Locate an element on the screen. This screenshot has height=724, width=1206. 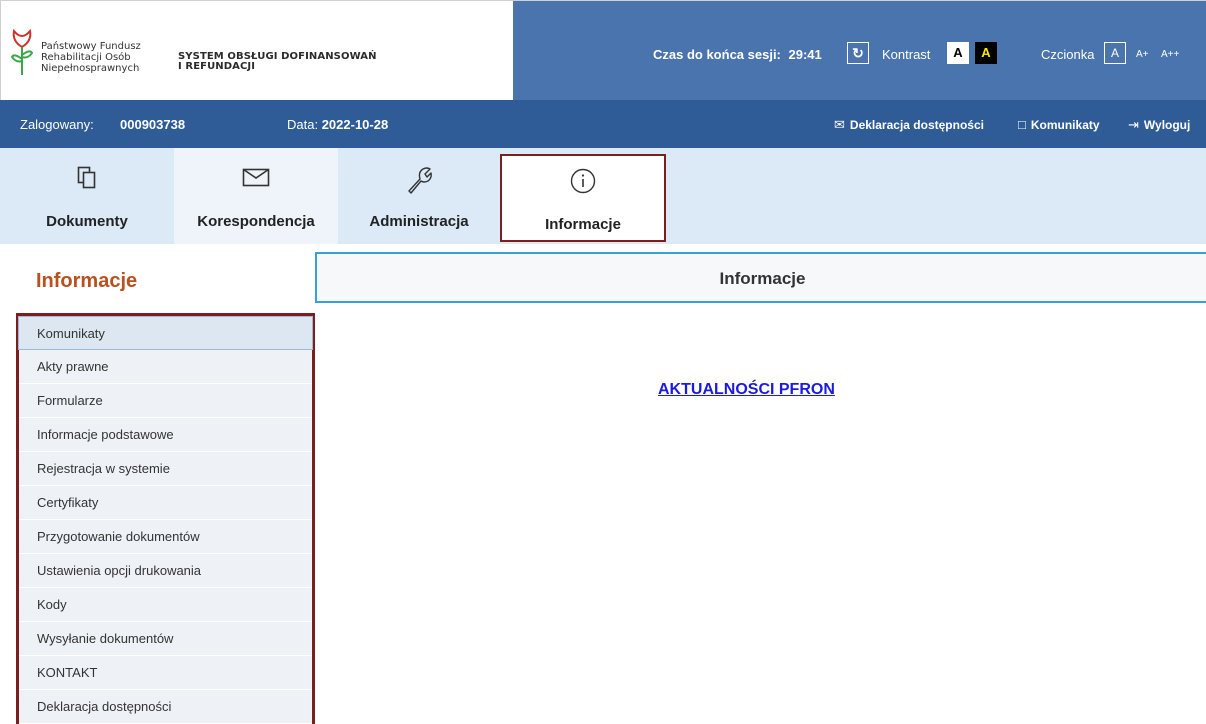
refresh-session-button: ↻ is located at coordinates (858, 53).